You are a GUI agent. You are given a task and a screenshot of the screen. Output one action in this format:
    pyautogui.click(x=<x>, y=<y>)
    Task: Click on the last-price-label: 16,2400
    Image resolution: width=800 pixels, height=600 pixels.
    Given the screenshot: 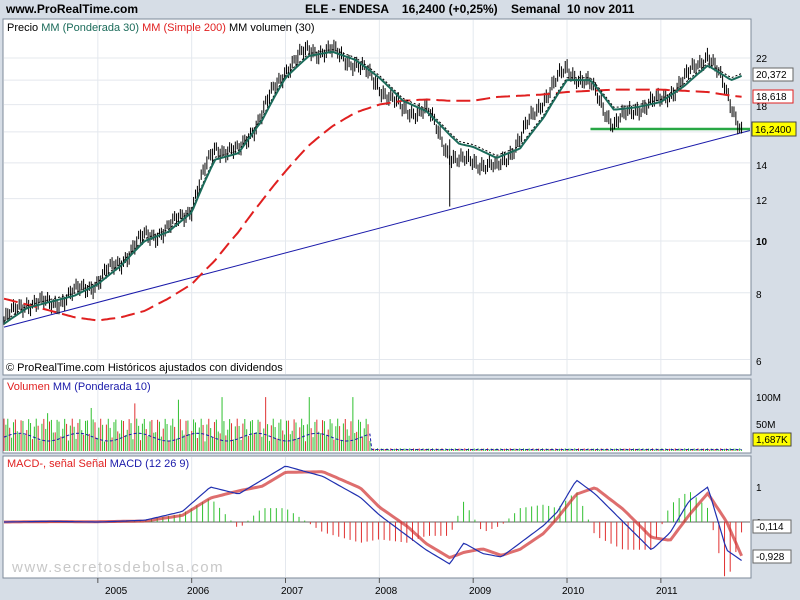 What is the action you would take?
    pyautogui.click(x=773, y=130)
    